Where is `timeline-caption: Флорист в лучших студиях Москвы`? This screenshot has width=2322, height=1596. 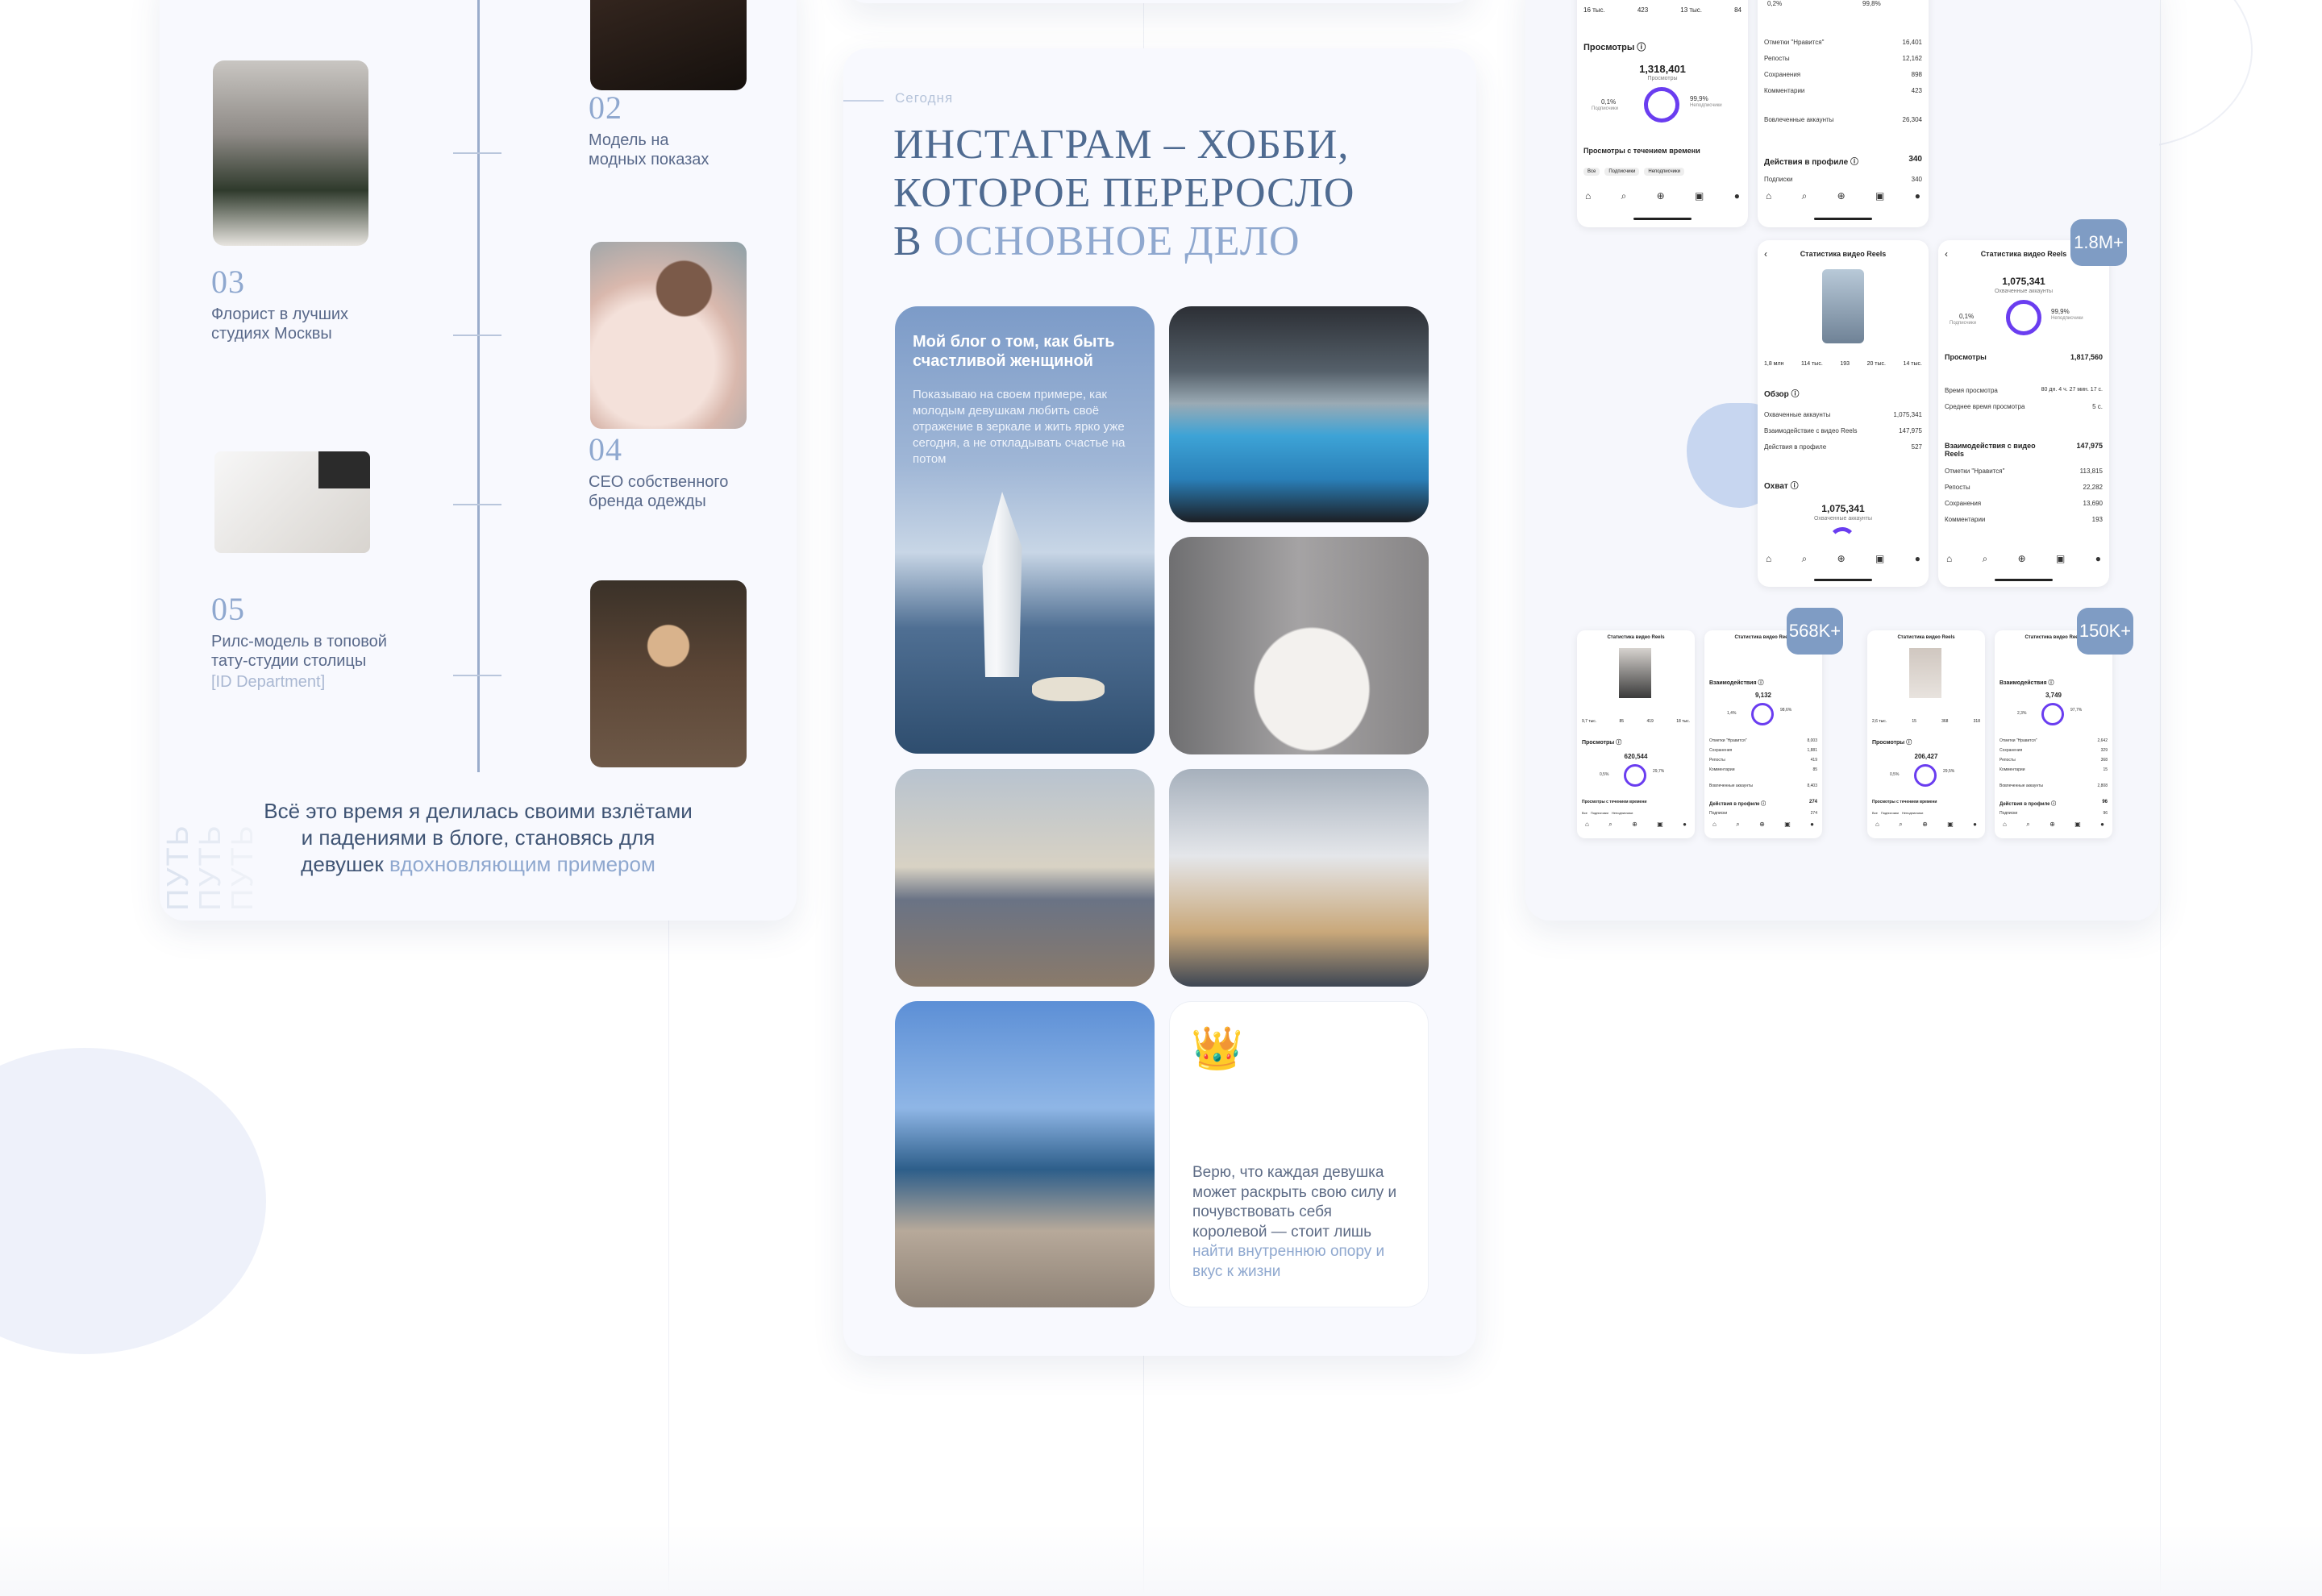
timeline-caption: Флорист в лучших студиях Москвы is located at coordinates (280, 324).